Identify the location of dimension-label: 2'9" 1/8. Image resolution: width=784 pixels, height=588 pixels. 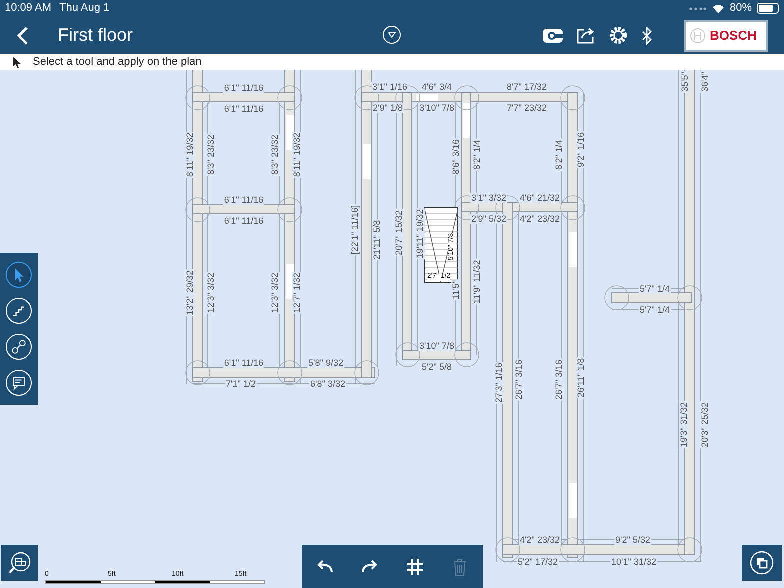
(388, 108).